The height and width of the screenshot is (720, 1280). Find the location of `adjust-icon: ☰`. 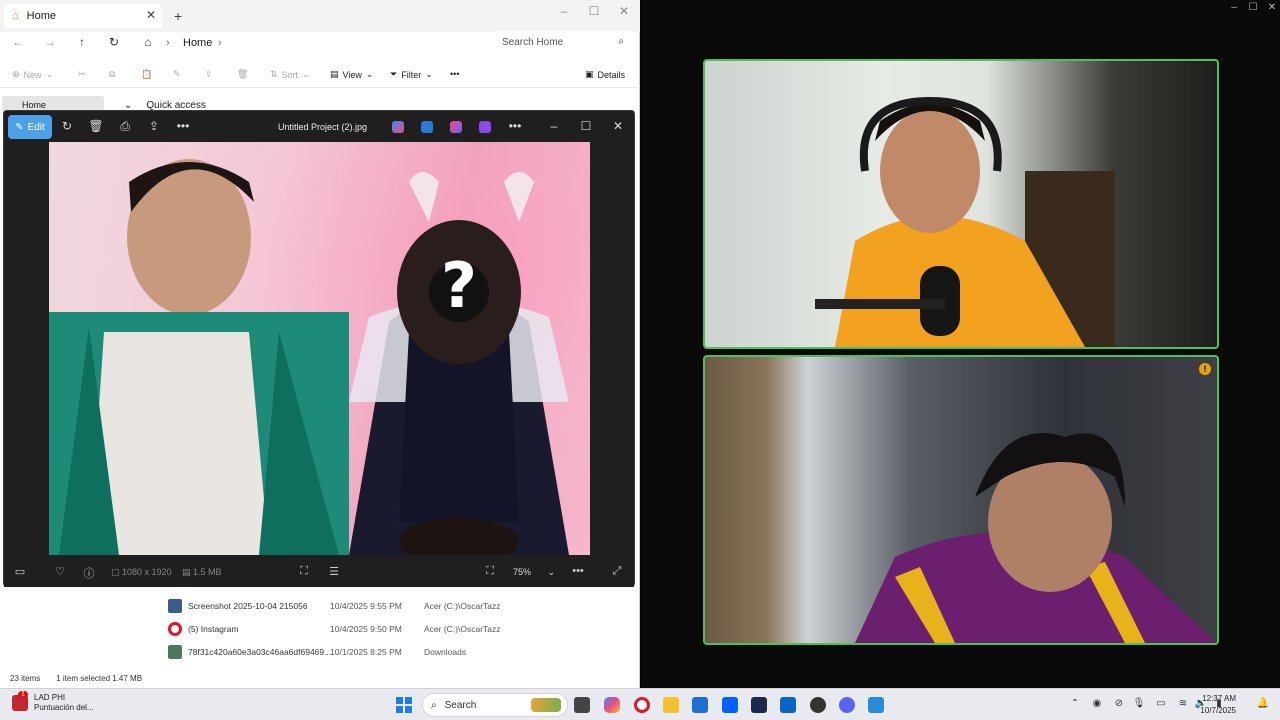

adjust-icon: ☰ is located at coordinates (334, 571).